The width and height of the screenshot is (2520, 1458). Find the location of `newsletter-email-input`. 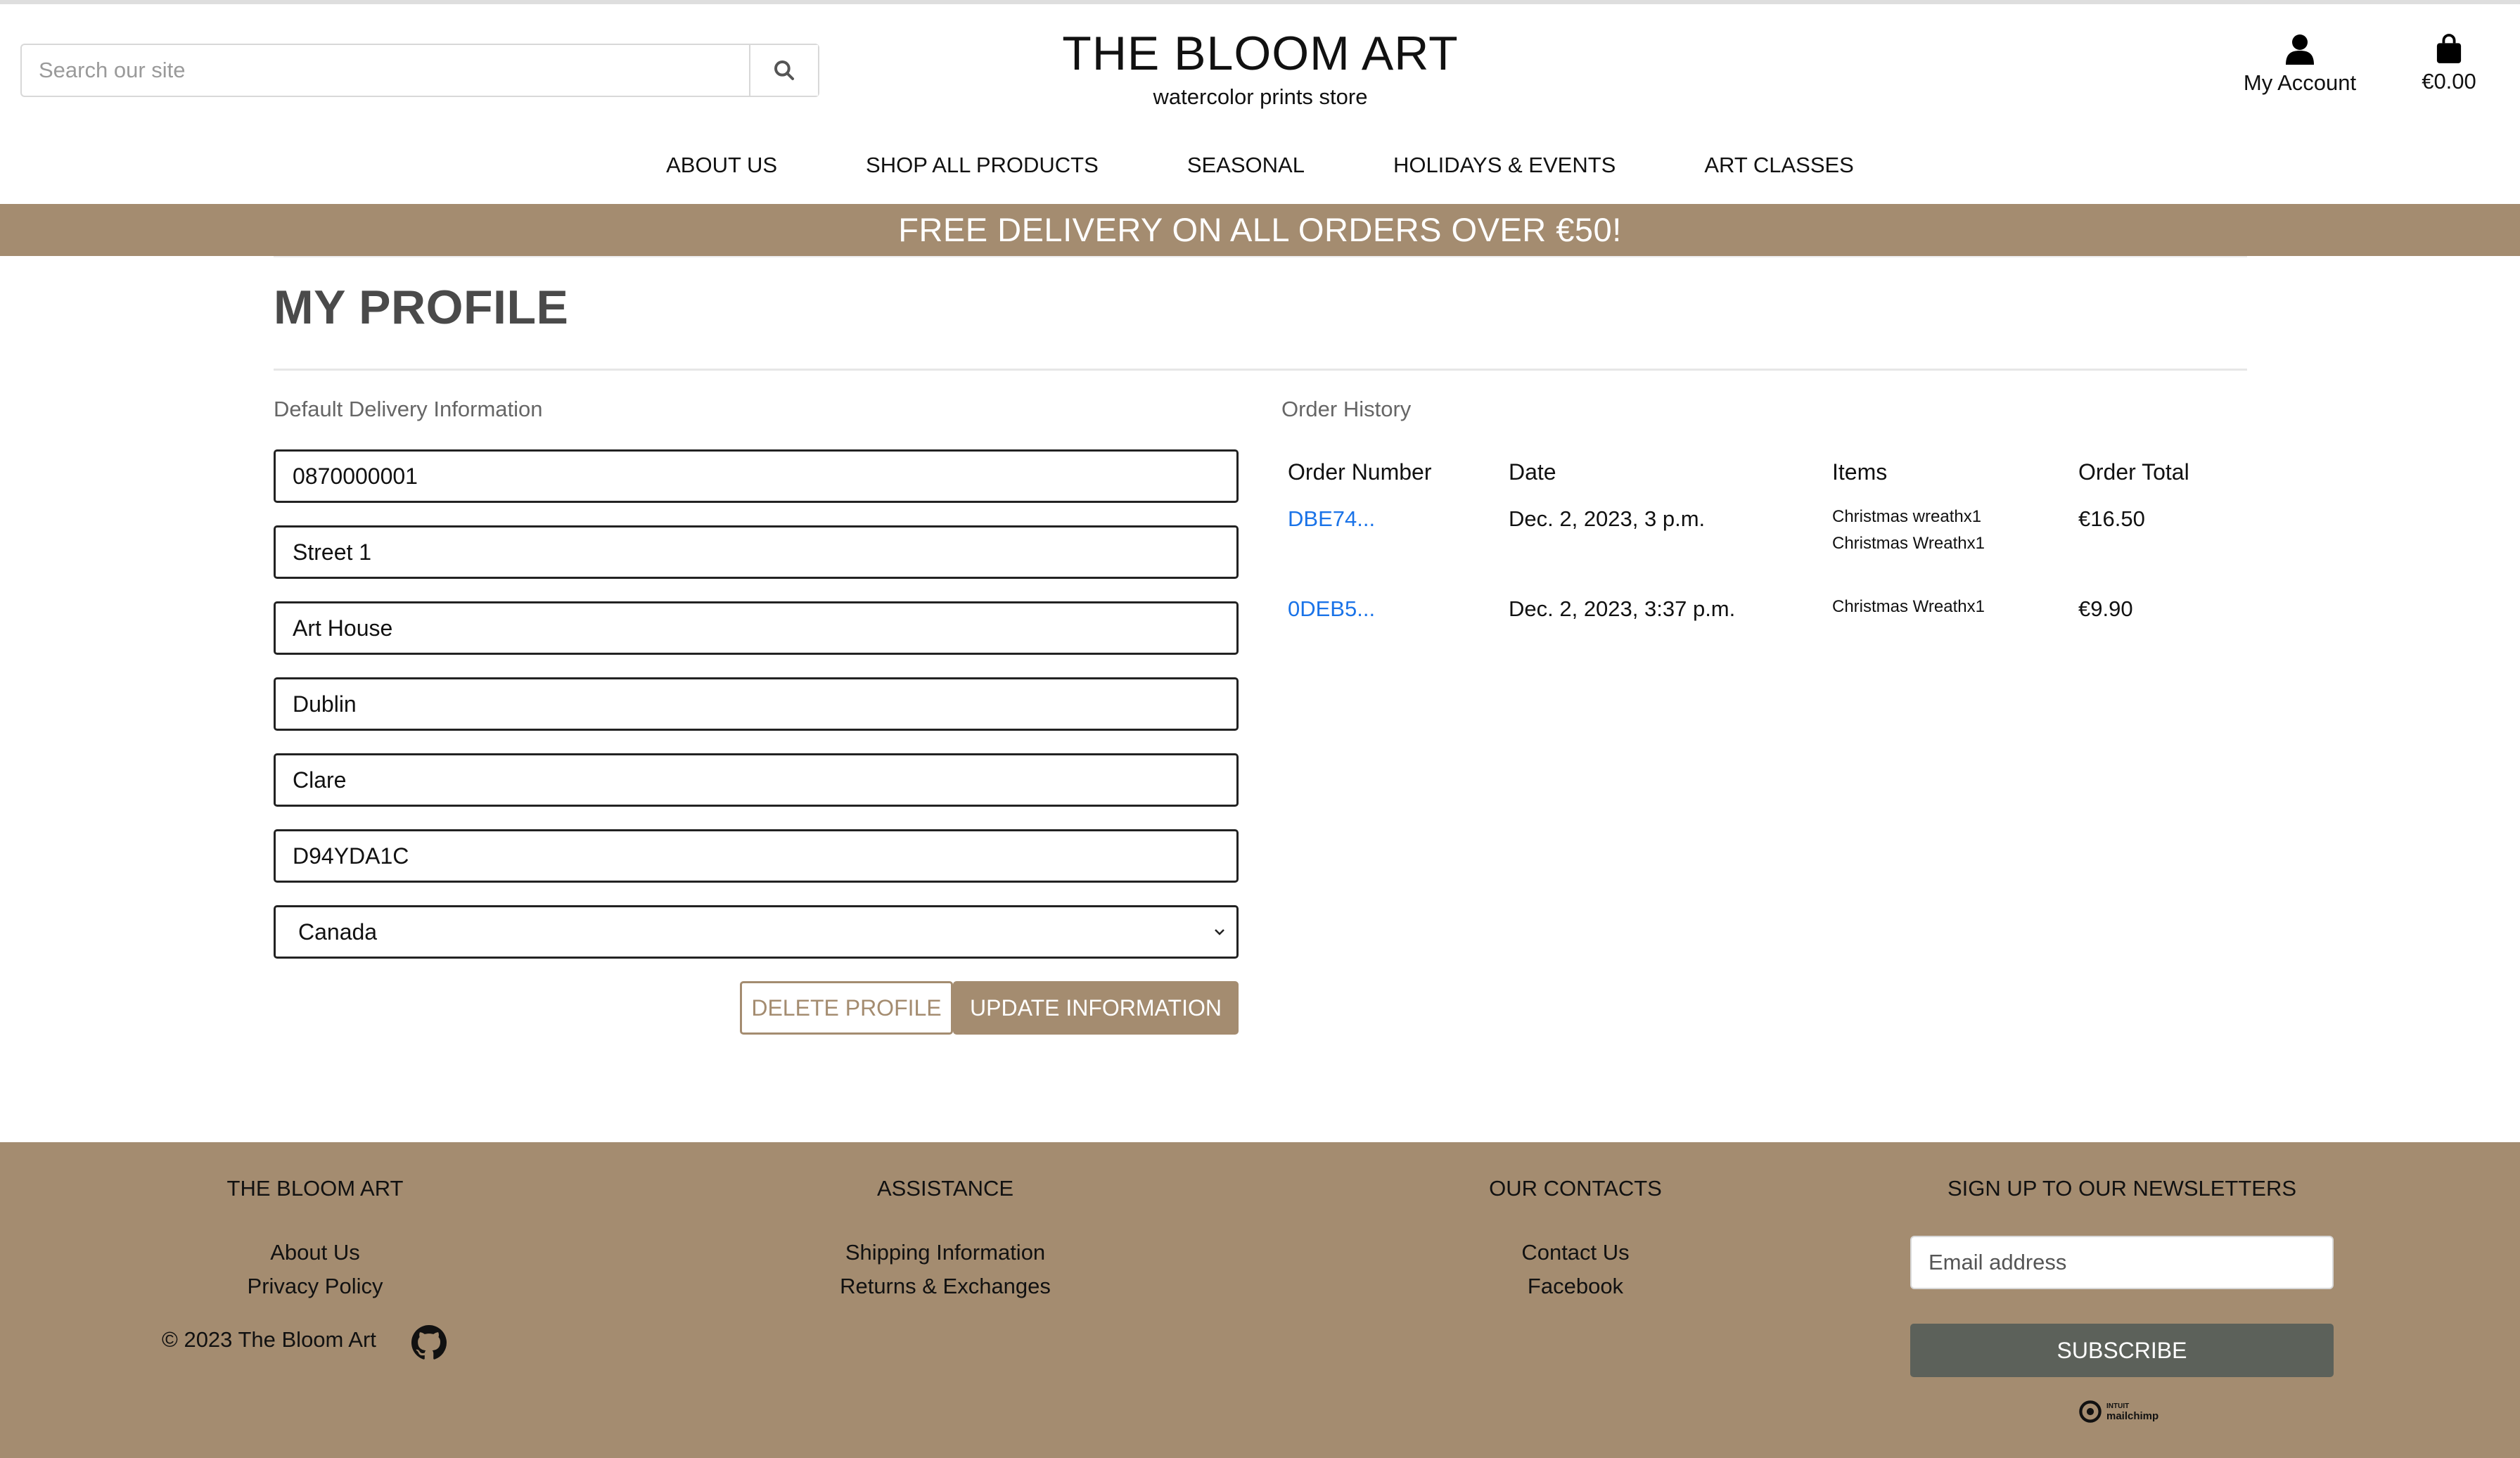

newsletter-email-input is located at coordinates (2122, 1263).